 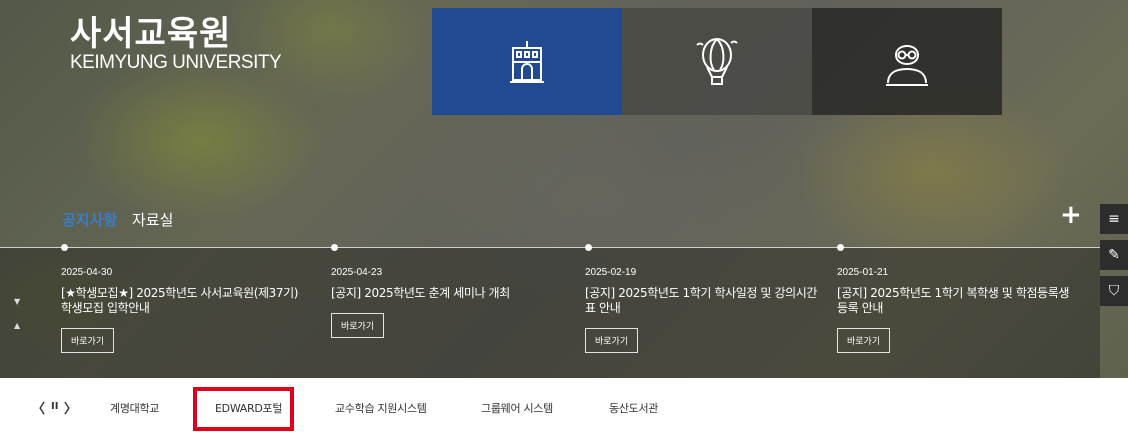 What do you see at coordinates (357, 272) in the screenshot?
I see `news-date: 2025-04-23` at bounding box center [357, 272].